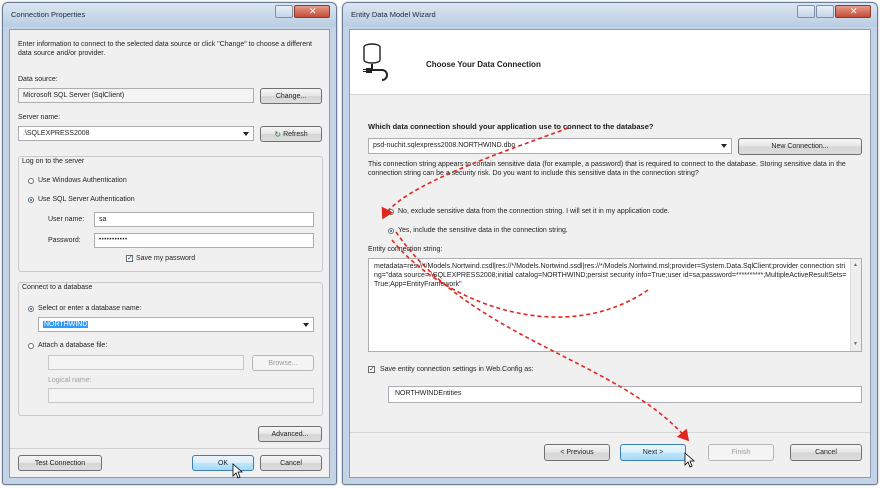 The width and height of the screenshot is (880, 489). Describe the element at coordinates (31, 346) in the screenshot. I see `attach-db-radio` at that location.